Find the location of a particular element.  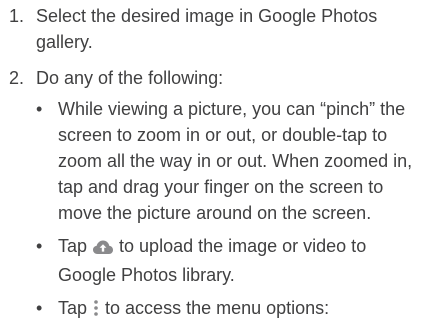

step-number: 2. is located at coordinates (17, 78).